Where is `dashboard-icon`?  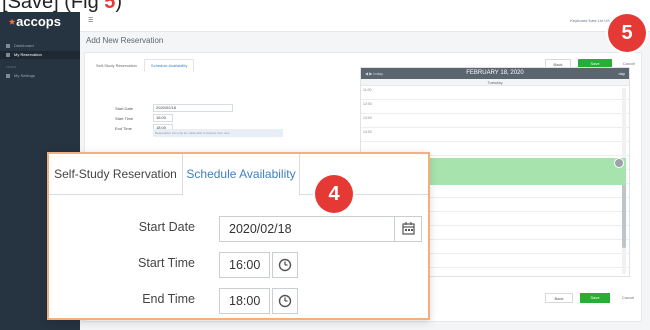 dashboard-icon is located at coordinates (8, 45).